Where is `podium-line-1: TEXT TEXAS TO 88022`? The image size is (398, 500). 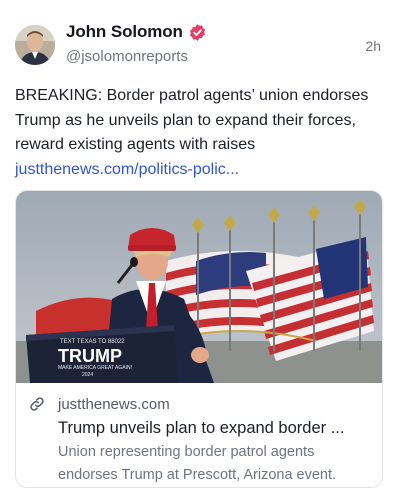
podium-line-1: TEXT TEXAS TO 88022 is located at coordinates (92, 342).